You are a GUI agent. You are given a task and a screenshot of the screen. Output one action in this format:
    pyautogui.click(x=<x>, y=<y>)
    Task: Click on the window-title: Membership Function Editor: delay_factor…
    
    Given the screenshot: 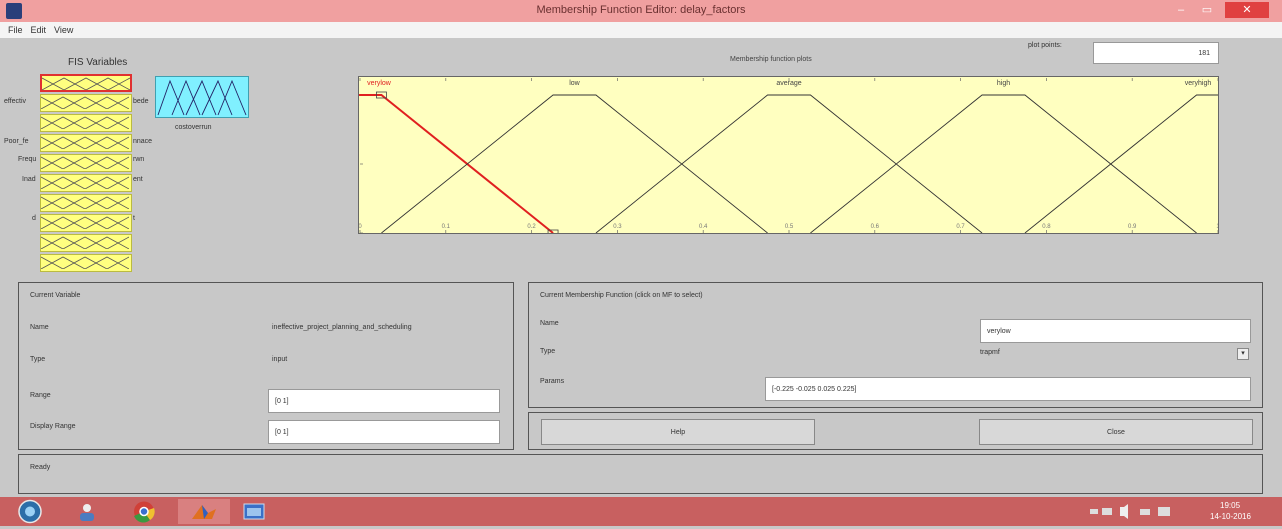 What is the action you would take?
    pyautogui.click(x=641, y=10)
    